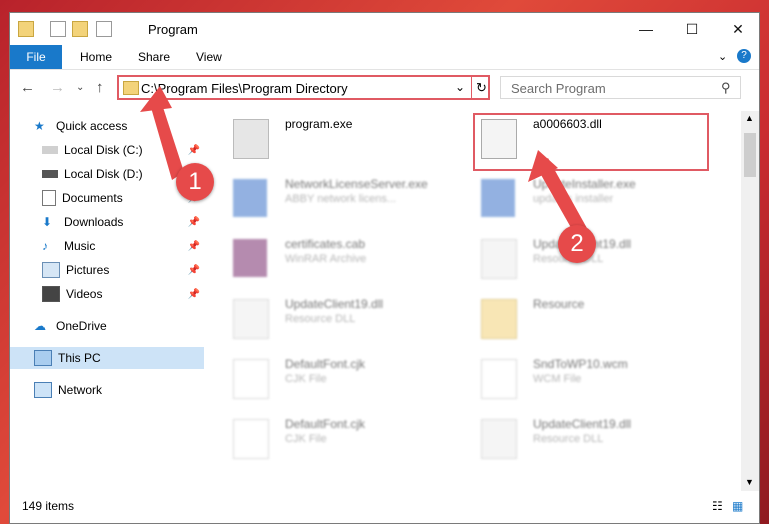  Describe the element at coordinates (156, 99) in the screenshot. I see `arrow-1-head` at that location.